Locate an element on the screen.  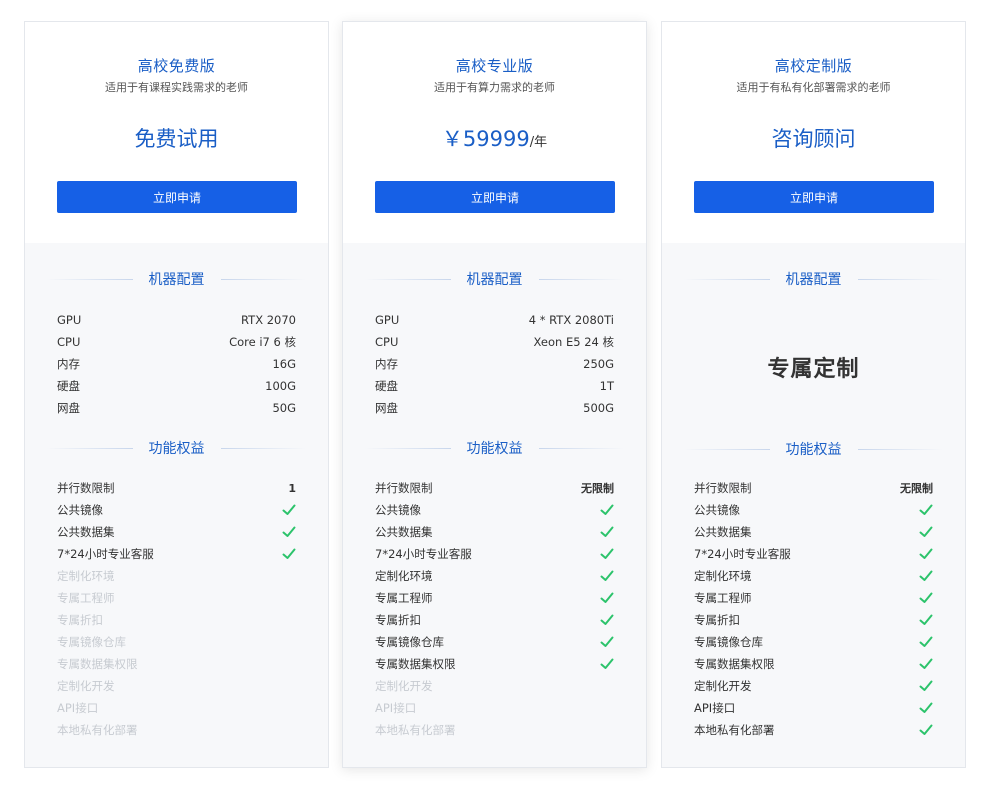
feature-row: 7*24小时专业客服 is located at coordinates (176, 554).